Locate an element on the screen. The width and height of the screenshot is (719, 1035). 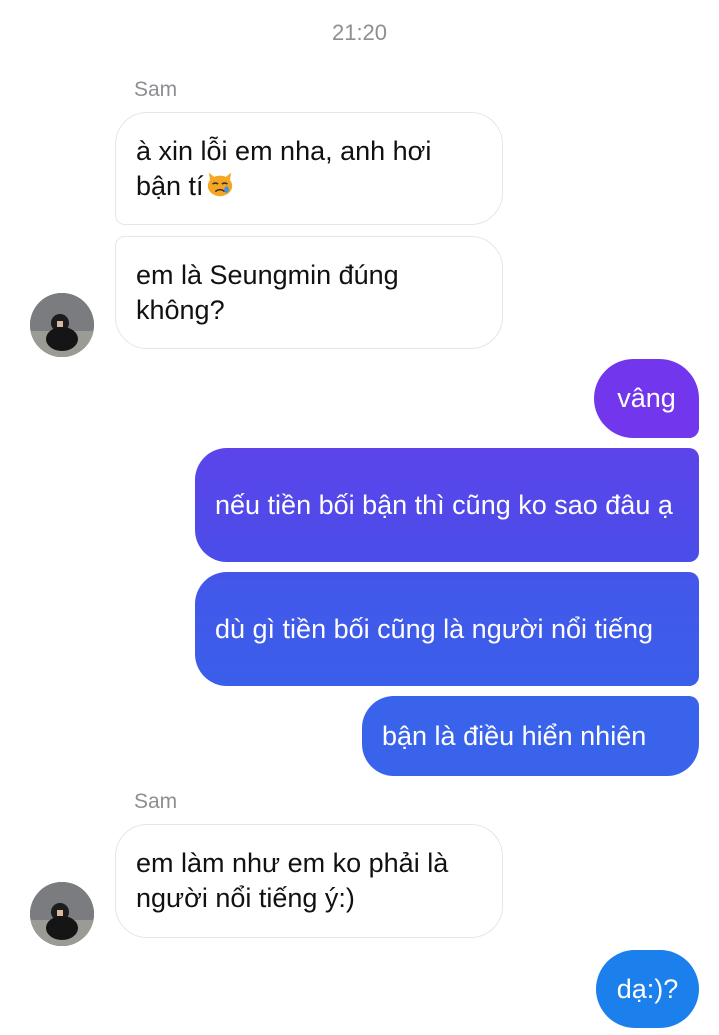
incoming-message-bubble: à xin lỗi em nha, anh hơi bận tí is located at coordinates (309, 168).